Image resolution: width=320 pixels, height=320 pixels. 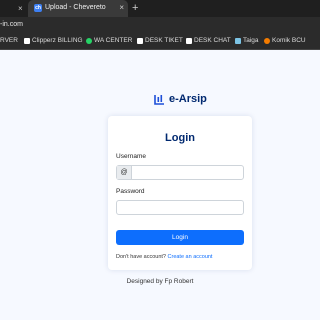 What do you see at coordinates (212, 40) in the screenshot?
I see `bookmark-label: DESK CHAT` at bounding box center [212, 40].